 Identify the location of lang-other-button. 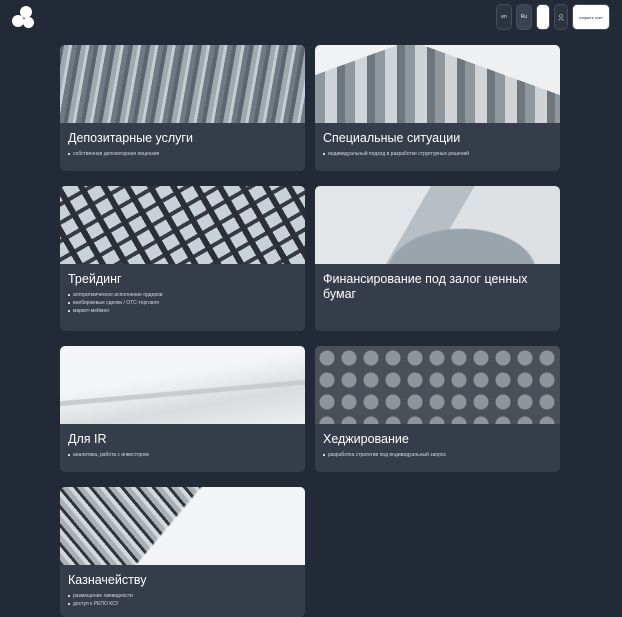
(543, 17).